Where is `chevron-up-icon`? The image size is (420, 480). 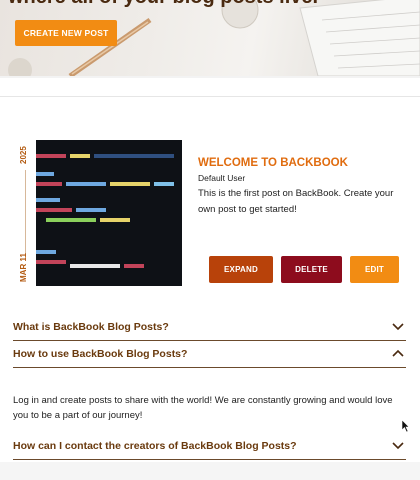 chevron-up-icon is located at coordinates (398, 353).